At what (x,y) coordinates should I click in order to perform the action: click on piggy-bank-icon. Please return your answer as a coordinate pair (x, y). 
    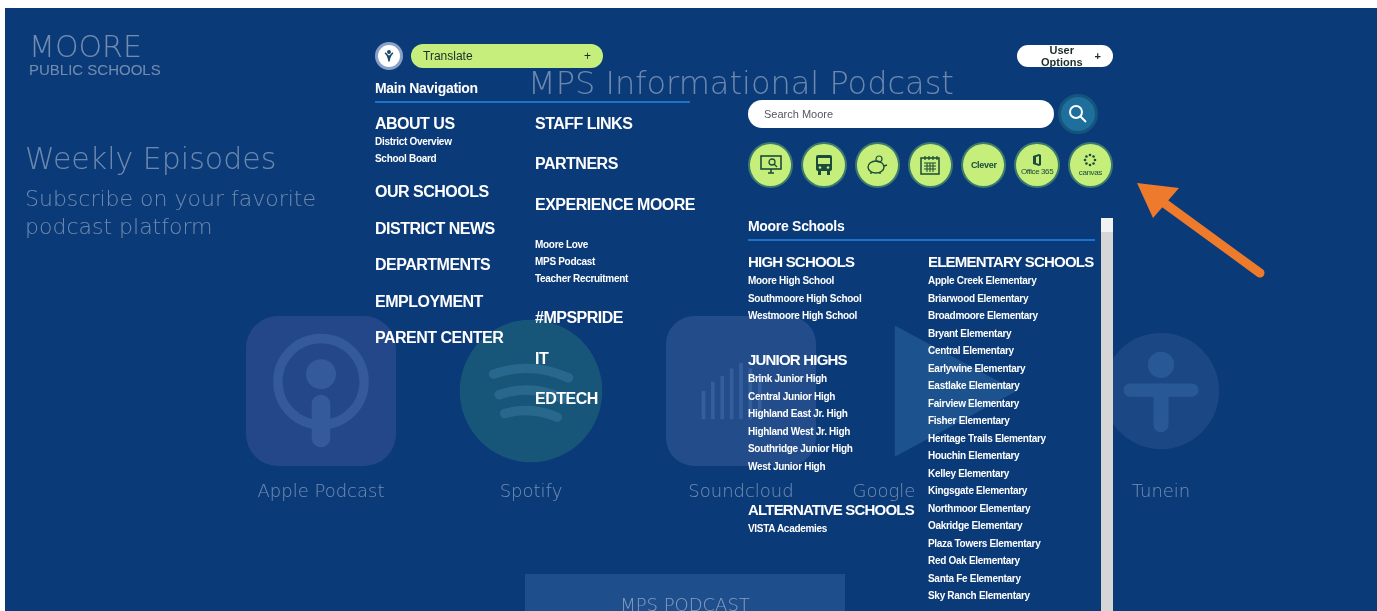
    Looking at the image, I should click on (877, 165).